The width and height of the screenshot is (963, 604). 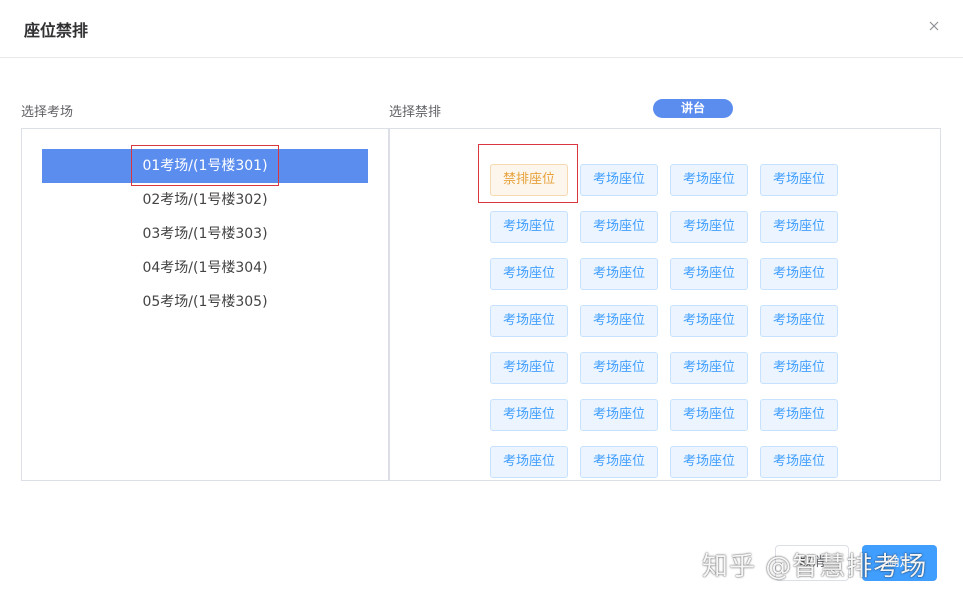 I want to click on dialog-title: 座位禁排, so click(x=56, y=30).